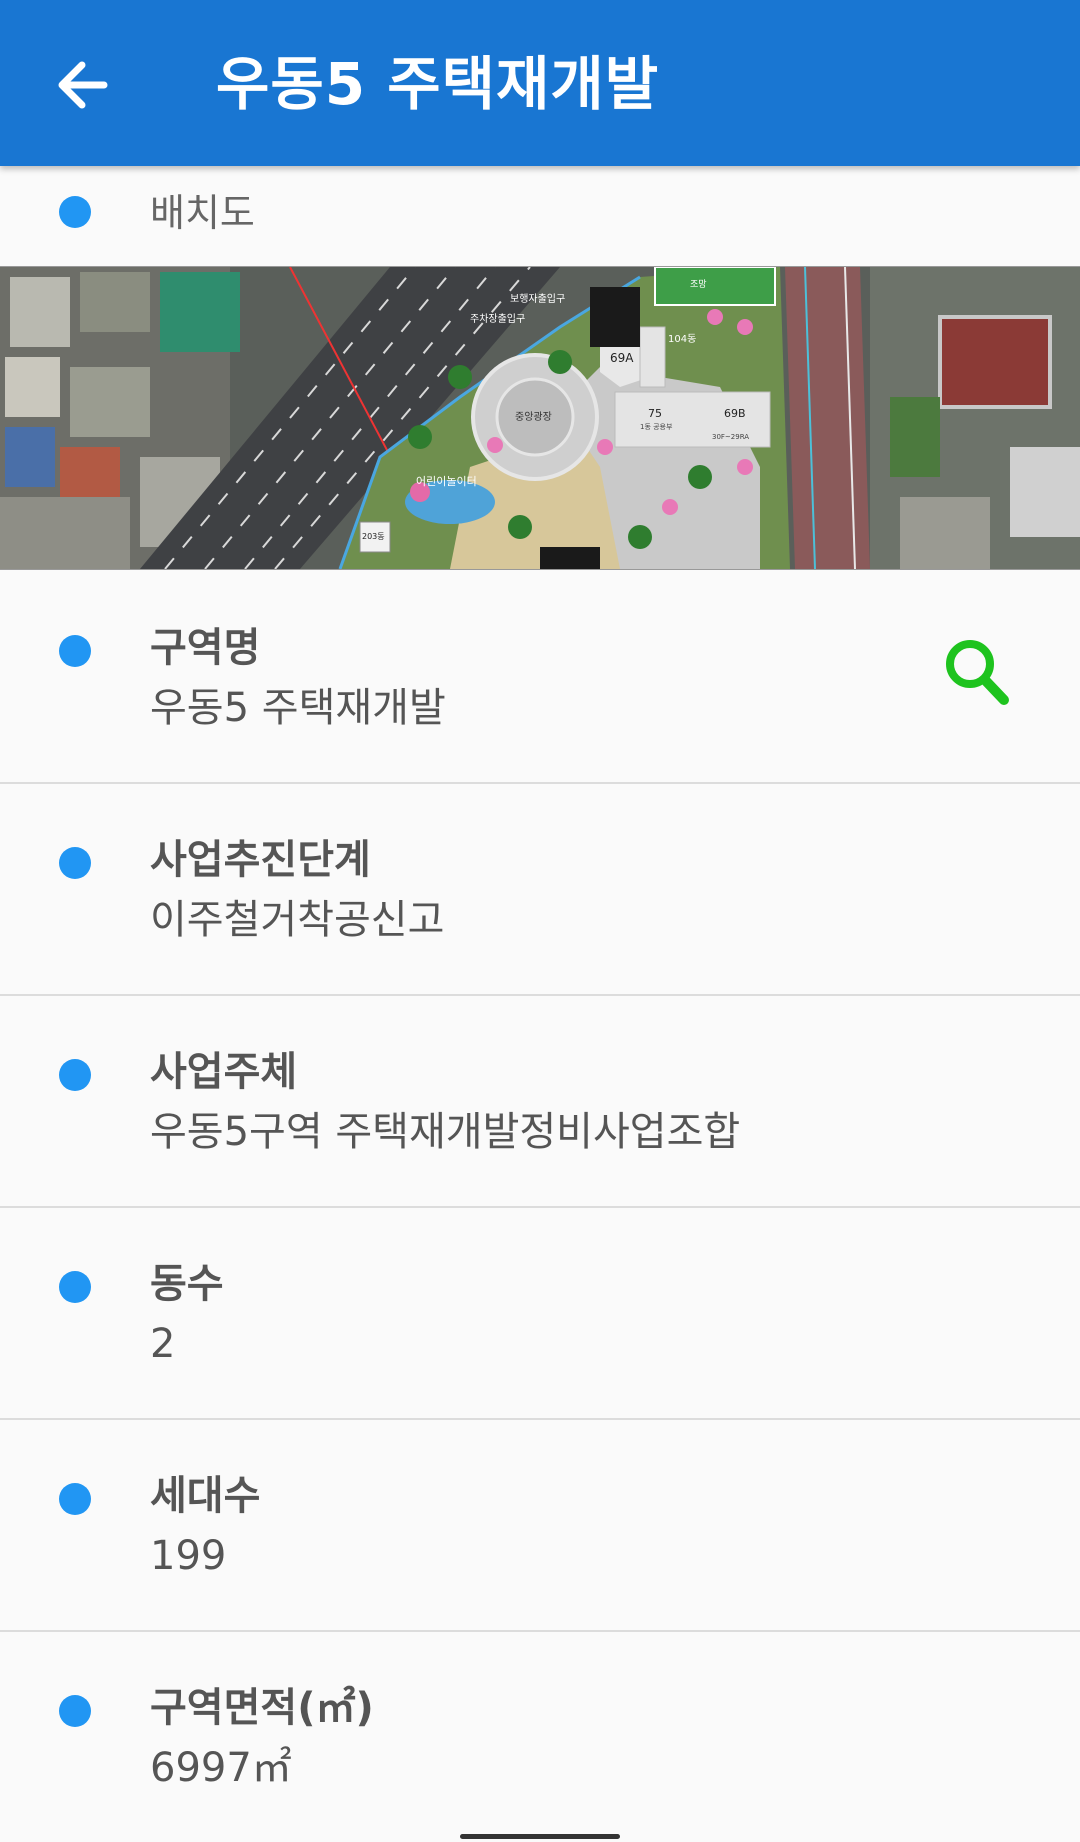  I want to click on app-bar: 우동5 주택재개발, so click(540, 83).